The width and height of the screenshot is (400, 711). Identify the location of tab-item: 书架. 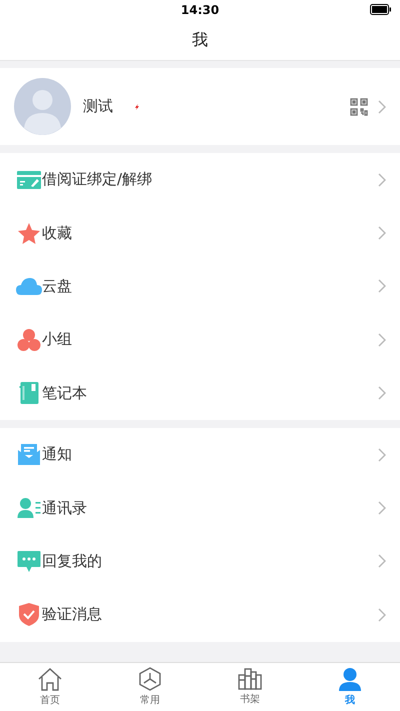
(250, 687).